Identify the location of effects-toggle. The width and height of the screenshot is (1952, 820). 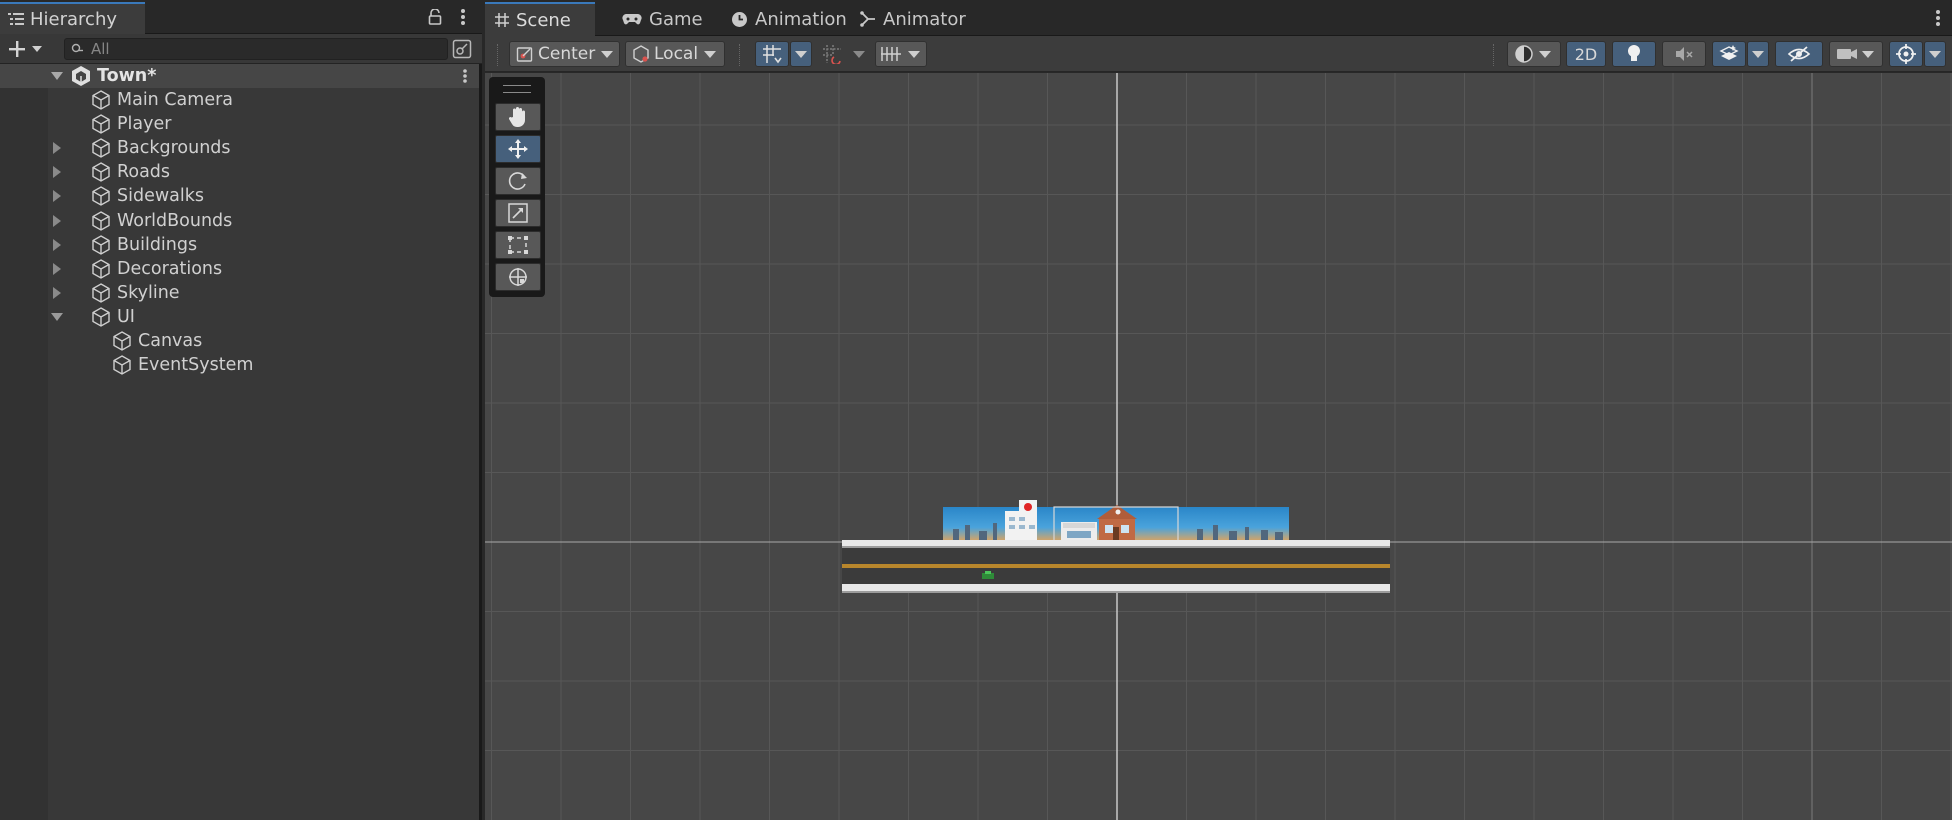
(1729, 54).